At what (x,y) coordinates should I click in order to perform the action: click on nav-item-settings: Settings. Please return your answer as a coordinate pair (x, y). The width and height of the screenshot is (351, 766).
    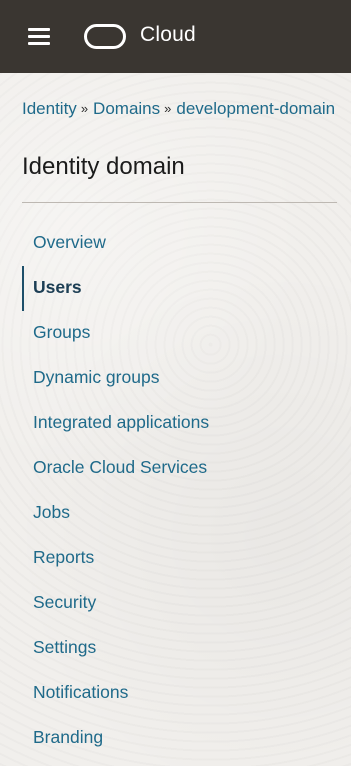
    Looking at the image, I should click on (182, 647).